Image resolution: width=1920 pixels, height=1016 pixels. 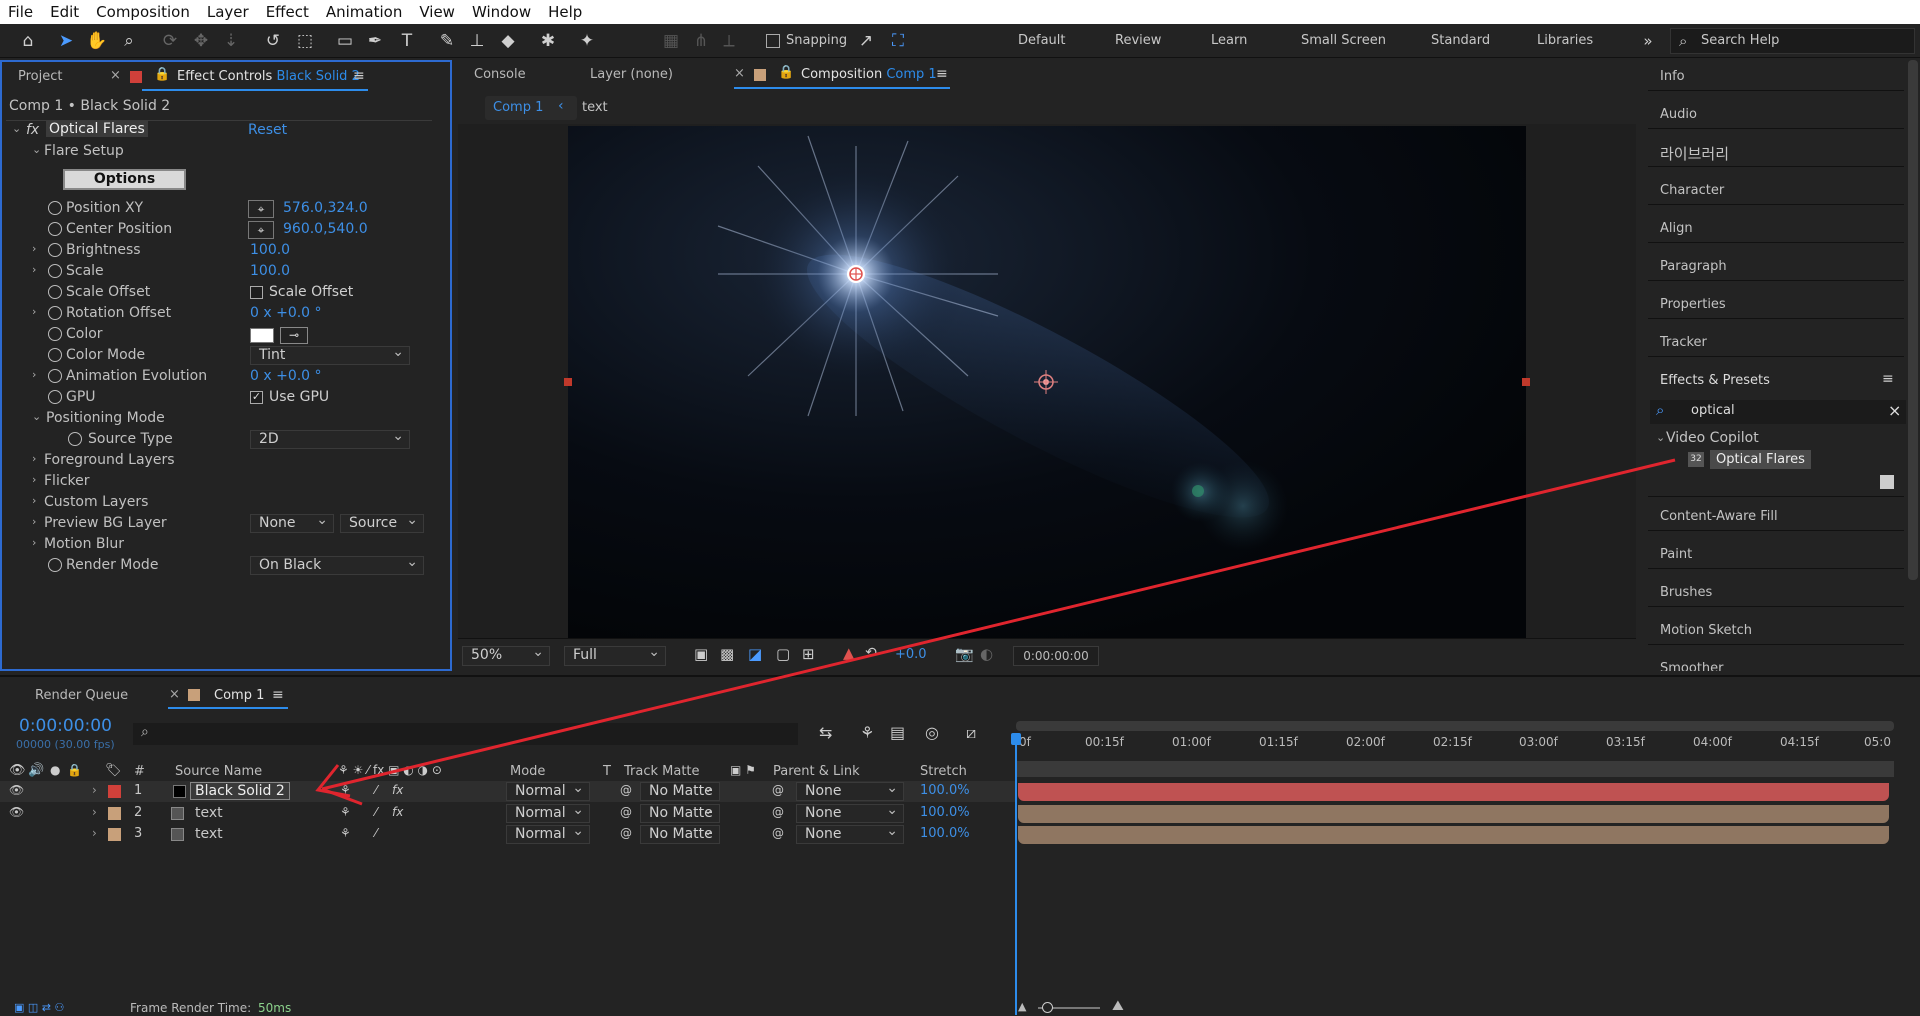 I want to click on exposure-reset-icon: ⟲, so click(x=871, y=653).